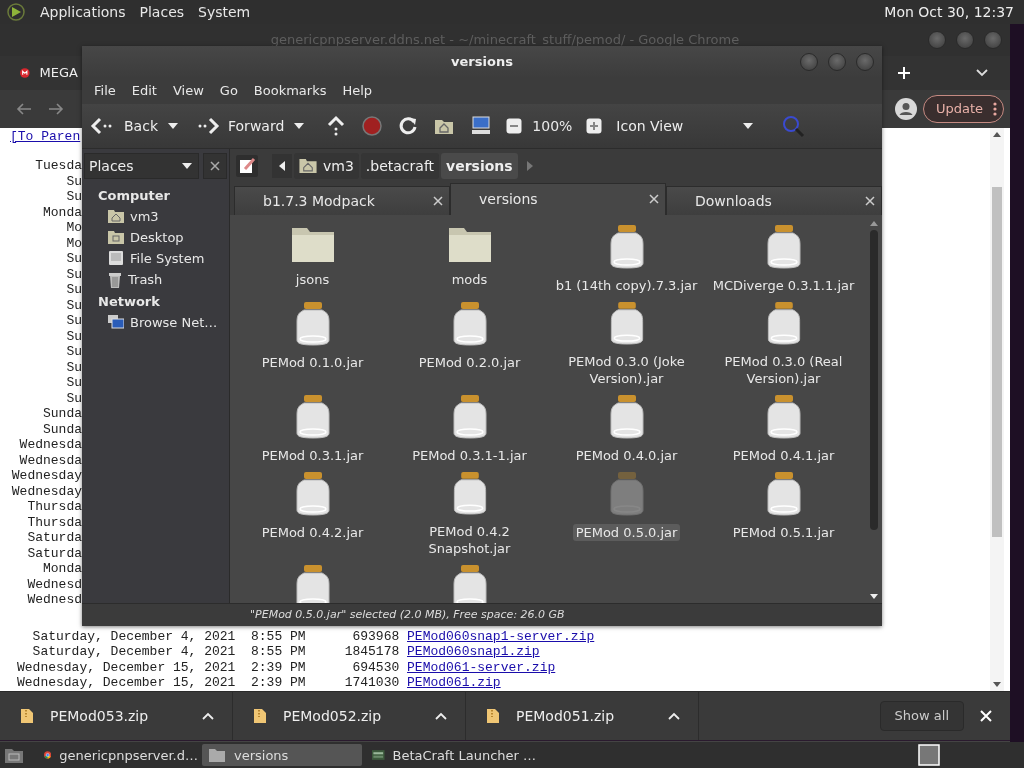 Image resolution: width=1024 pixels, height=768 pixels. What do you see at coordinates (783, 285) in the screenshot?
I see `file-name-label: MCDiverge 0.3.1.1.jar` at bounding box center [783, 285].